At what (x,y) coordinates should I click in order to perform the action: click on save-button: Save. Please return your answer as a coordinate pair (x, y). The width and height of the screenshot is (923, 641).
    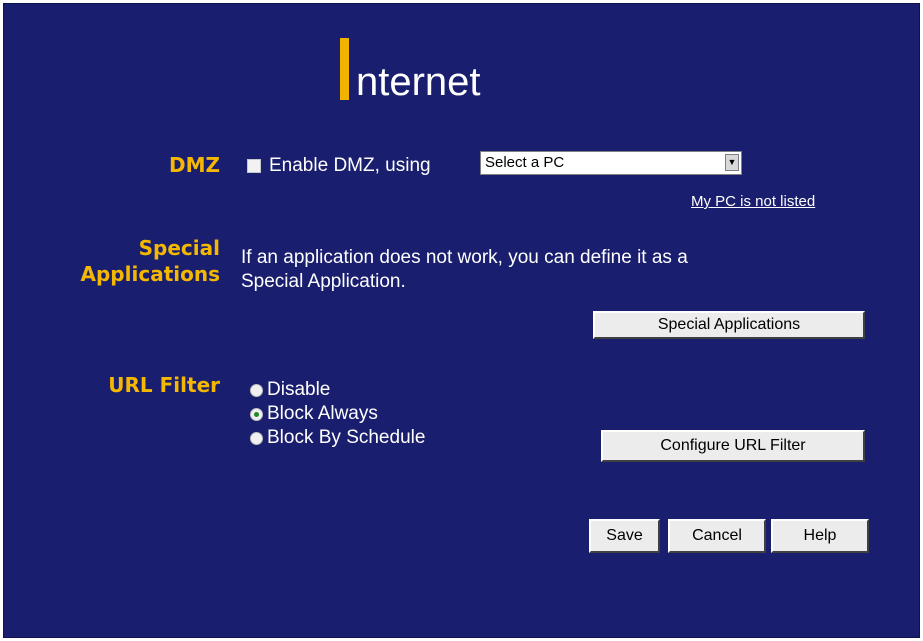
    Looking at the image, I should click on (624, 536).